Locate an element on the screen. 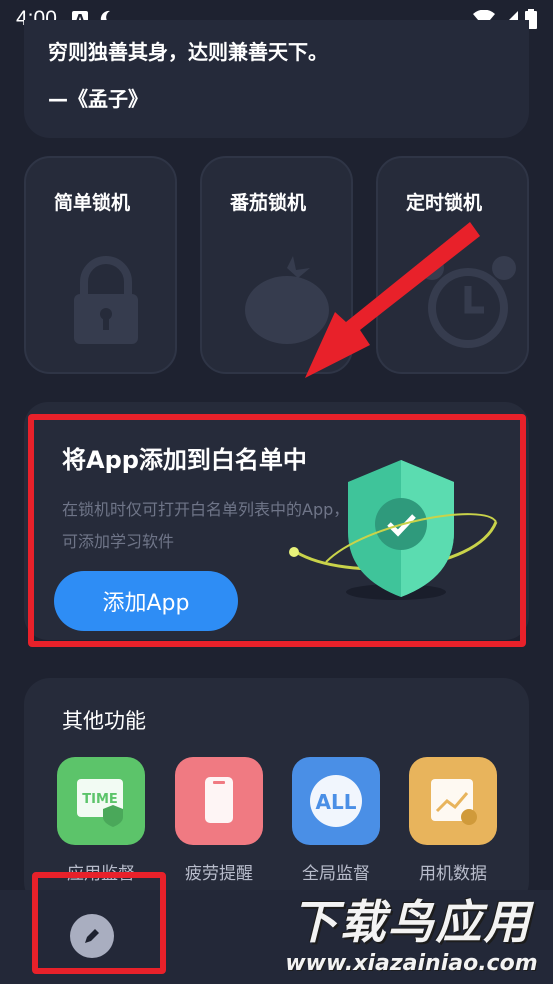 Image resolution: width=553 pixels, height=984 pixels. feature-global-supervision: ALL 全局监督 is located at coordinates (336, 820).